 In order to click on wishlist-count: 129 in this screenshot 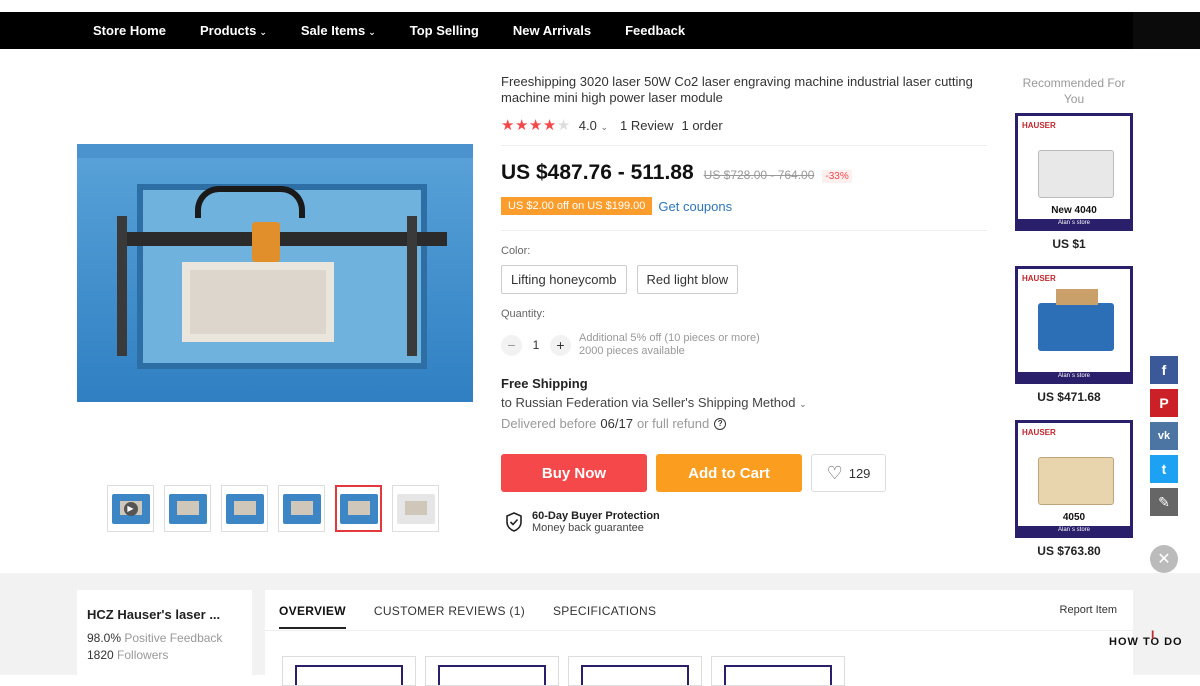, I will do `click(859, 473)`.